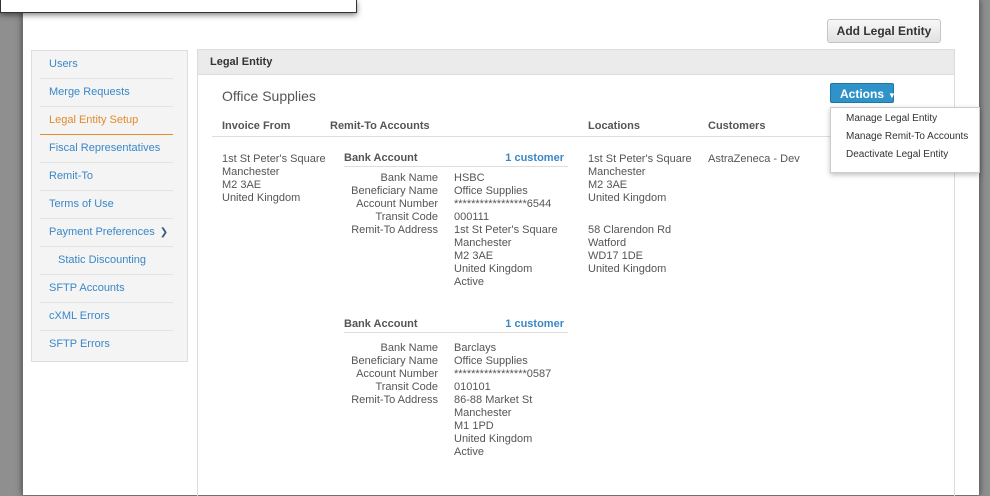 This screenshot has height=496, width=990. What do you see at coordinates (754, 159) in the screenshot?
I see `customer-name: AstraZeneca - Dev` at bounding box center [754, 159].